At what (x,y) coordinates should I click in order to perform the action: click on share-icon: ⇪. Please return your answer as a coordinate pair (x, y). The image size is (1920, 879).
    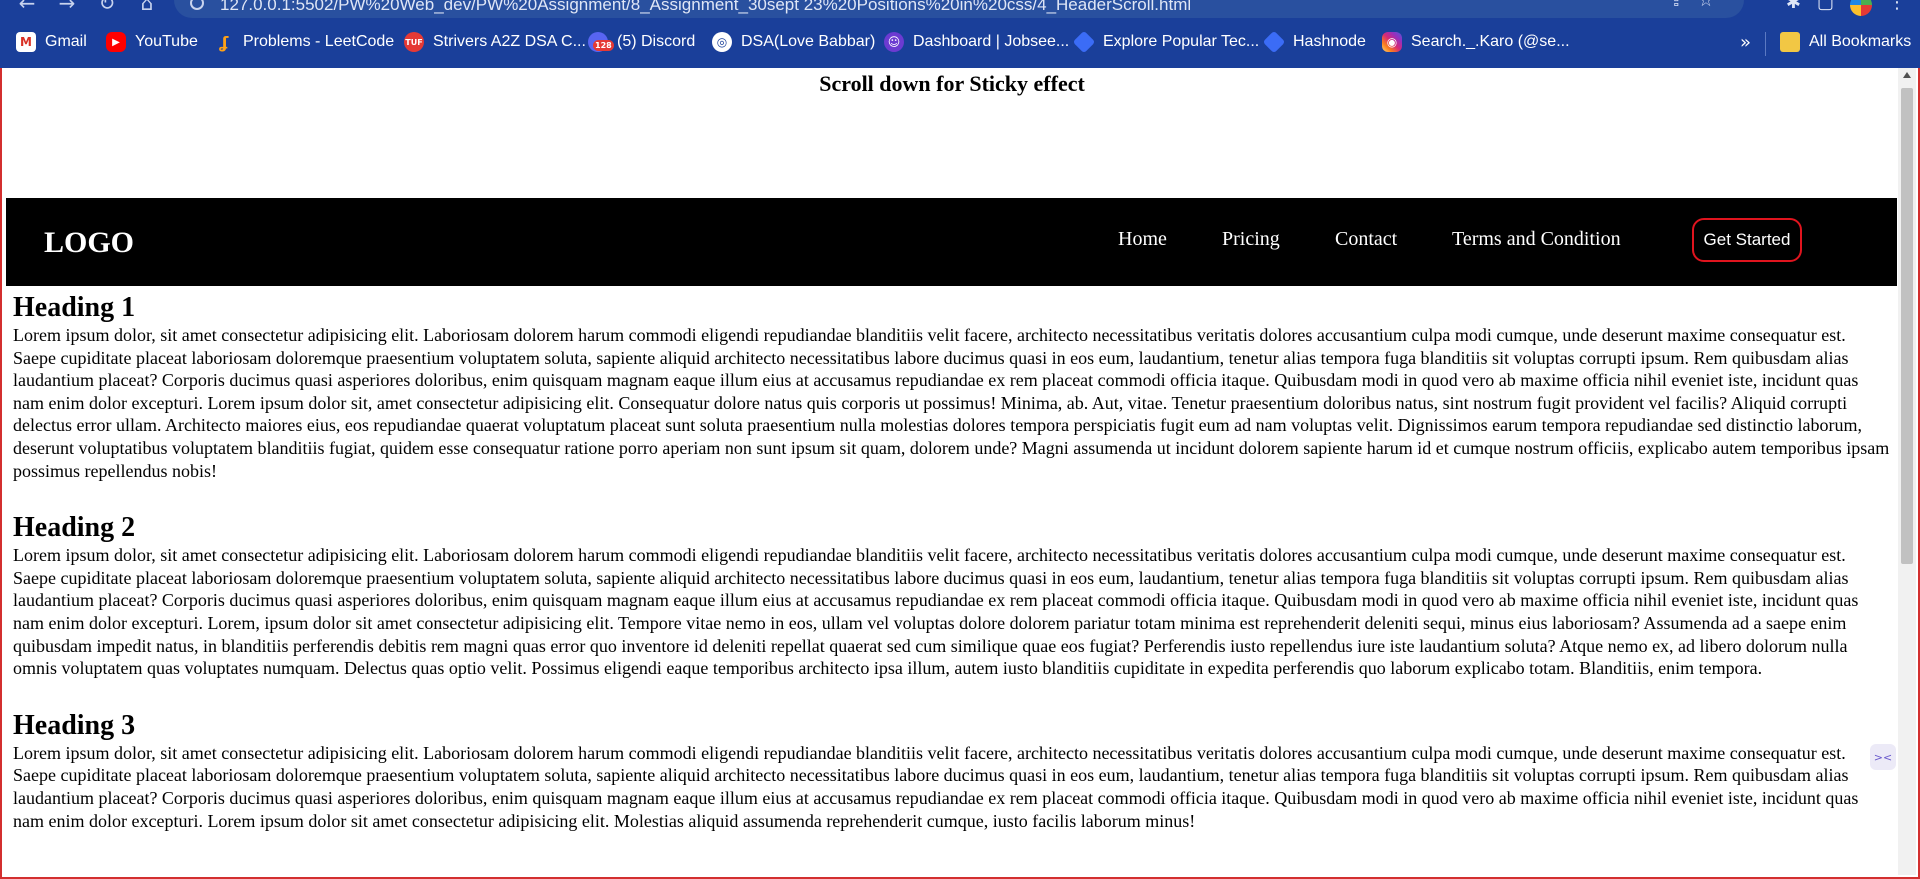
    Looking at the image, I should click on (1683, 5).